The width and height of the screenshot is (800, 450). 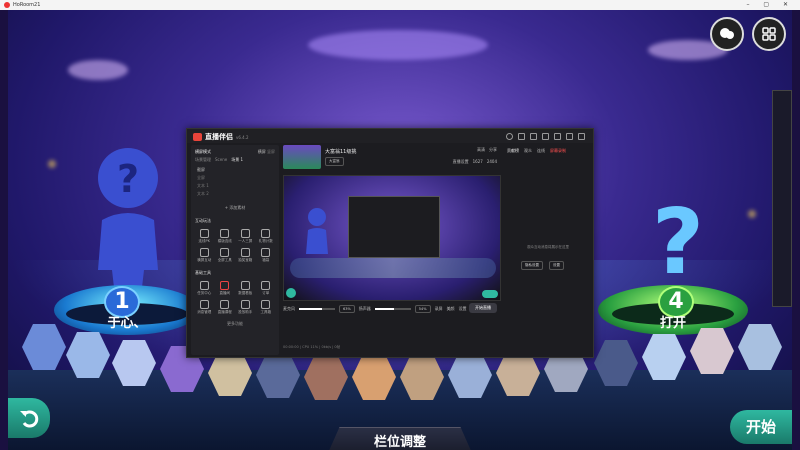 What do you see at coordinates (225, 307) in the screenshot?
I see `tool-item: 直播课程` at bounding box center [225, 307].